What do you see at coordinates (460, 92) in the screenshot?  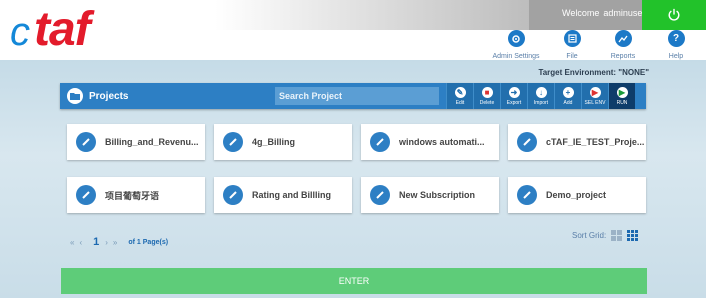 I see `pencil-icon: ✎` at bounding box center [460, 92].